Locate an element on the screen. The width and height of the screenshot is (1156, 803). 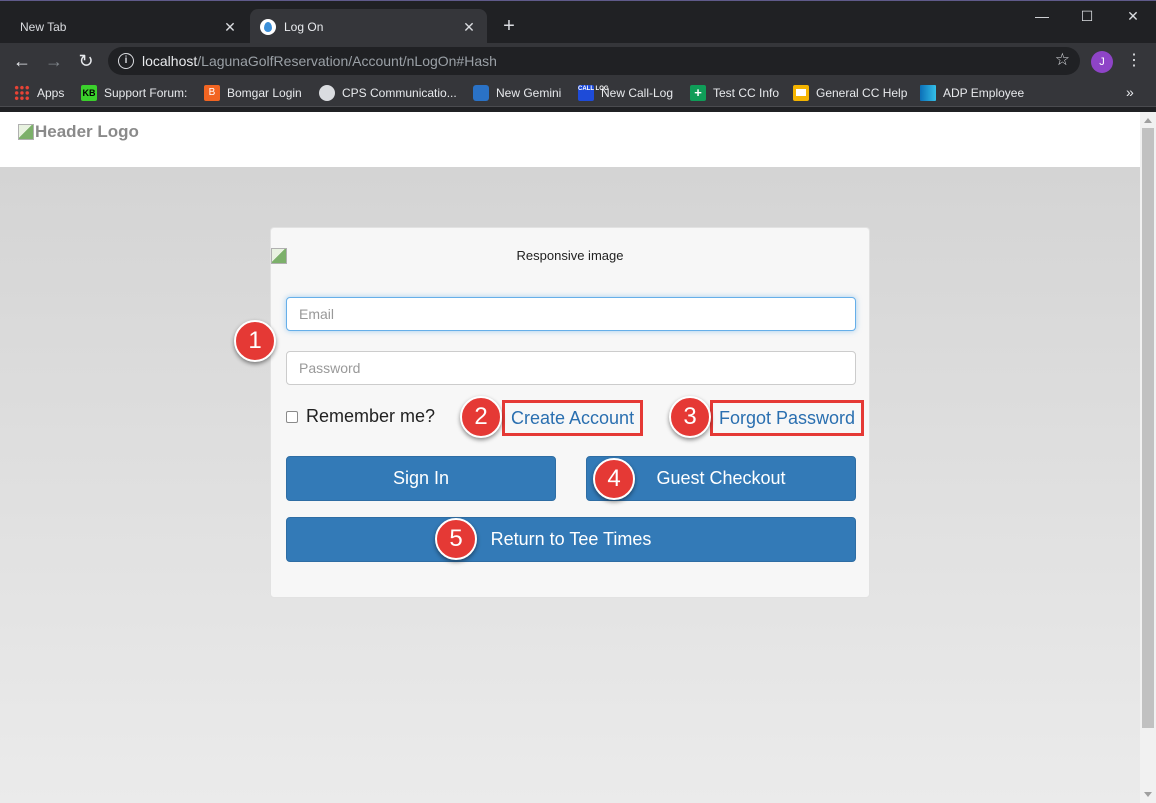
scroll-down-icon is located at coordinates (1148, 794).